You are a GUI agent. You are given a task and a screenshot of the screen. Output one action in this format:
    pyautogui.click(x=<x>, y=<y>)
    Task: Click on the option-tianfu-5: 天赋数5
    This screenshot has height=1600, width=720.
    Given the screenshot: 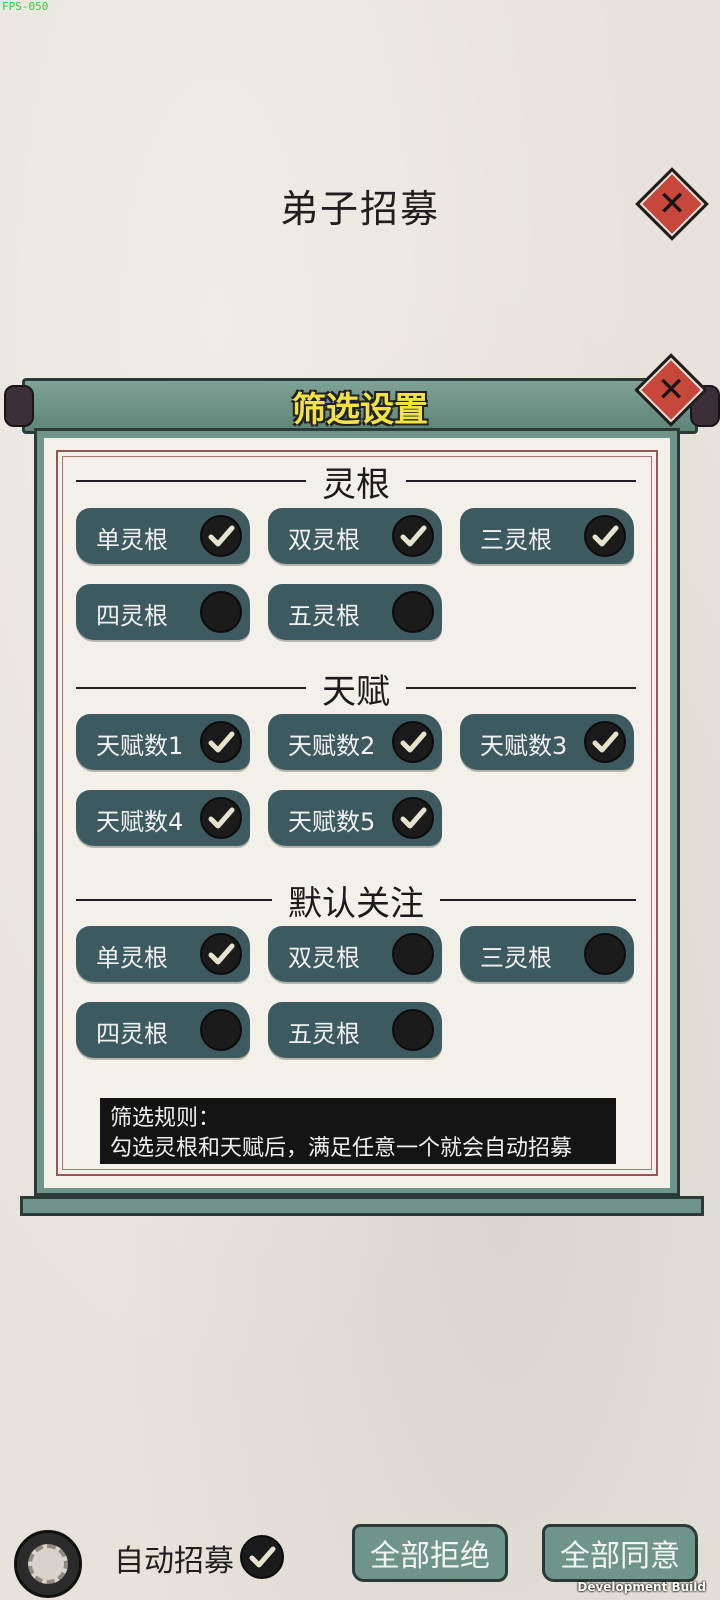 What is the action you would take?
    pyautogui.click(x=355, y=818)
    